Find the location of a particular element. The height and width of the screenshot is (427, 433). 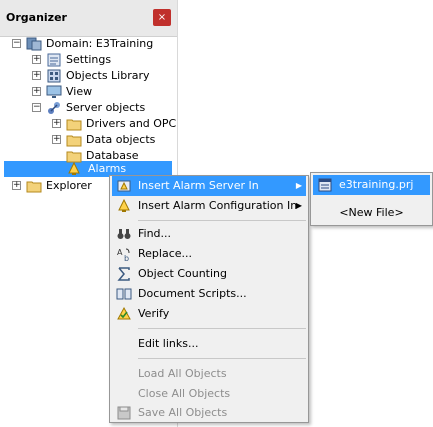

menu-item-load-all-objects: Load All Objects is located at coordinates (209, 374).